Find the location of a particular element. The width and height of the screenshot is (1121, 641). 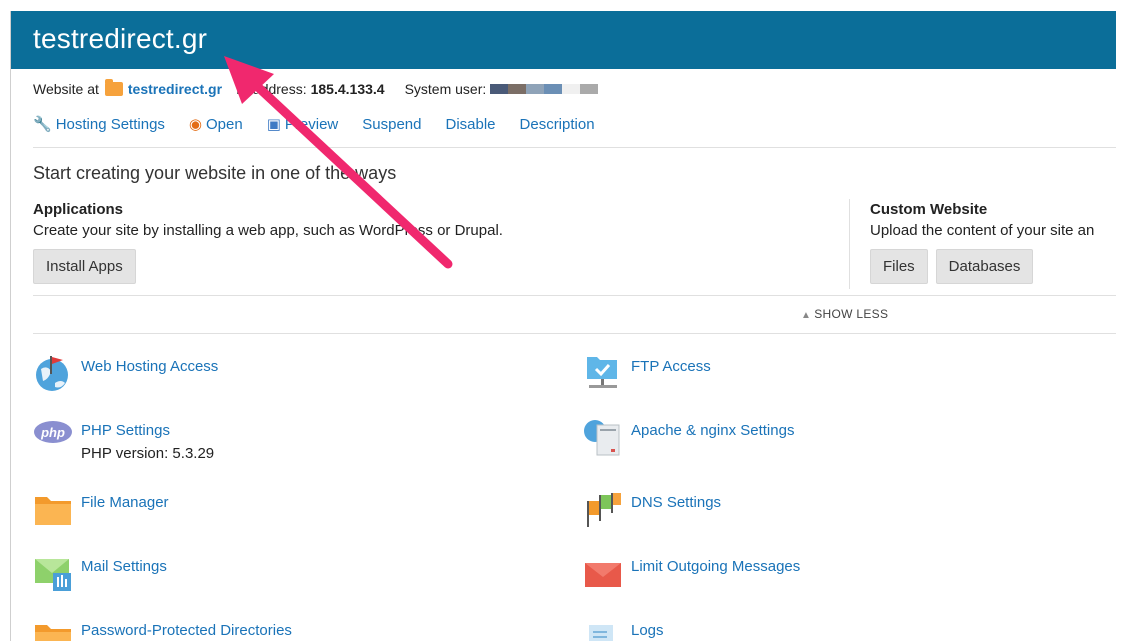

protected-folder-icon is located at coordinates (53, 629).